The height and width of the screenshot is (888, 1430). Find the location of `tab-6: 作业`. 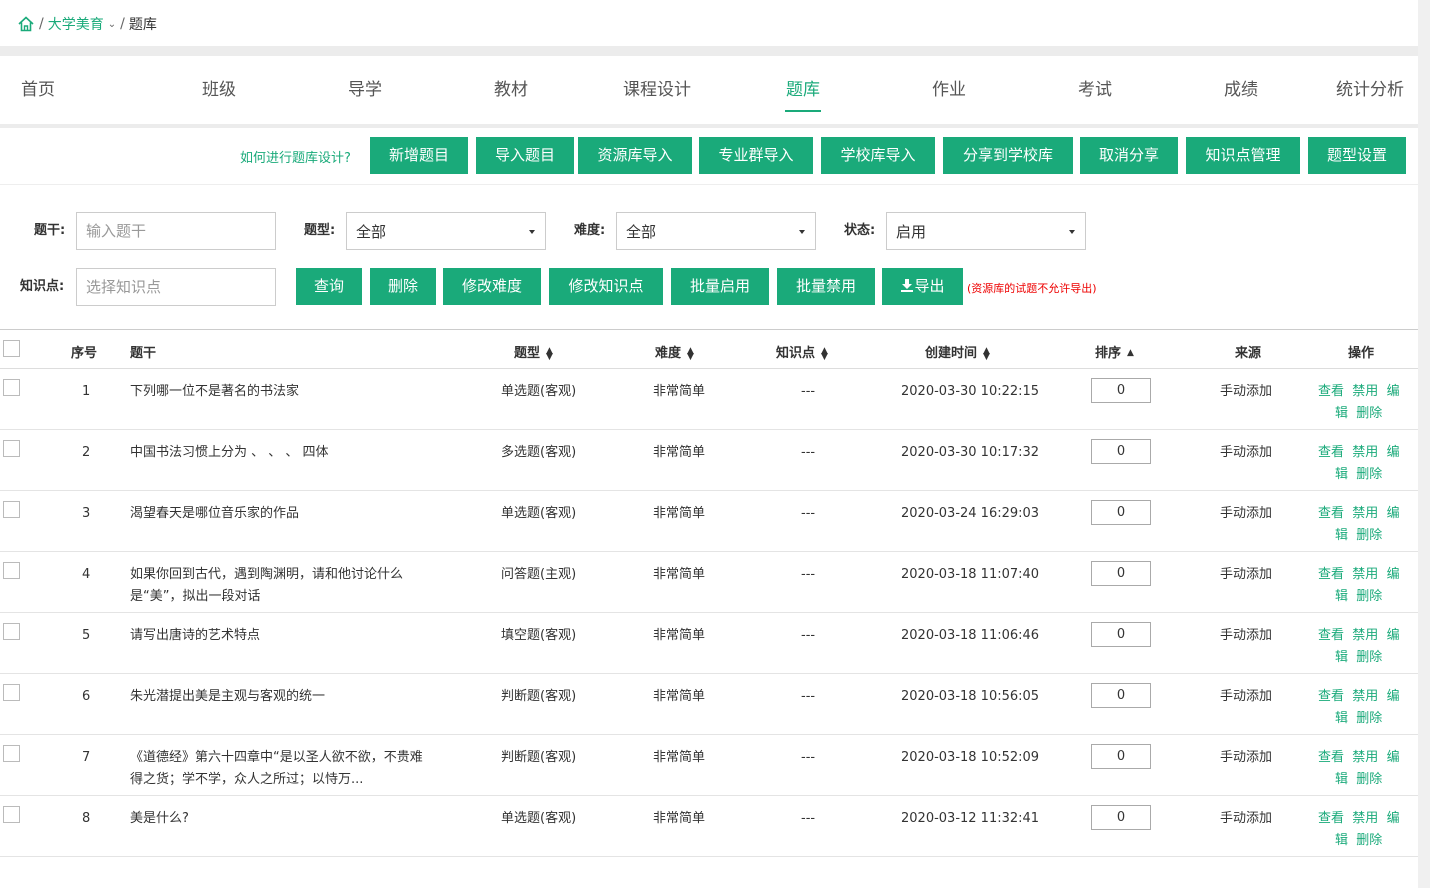

tab-6: 作业 is located at coordinates (949, 90).